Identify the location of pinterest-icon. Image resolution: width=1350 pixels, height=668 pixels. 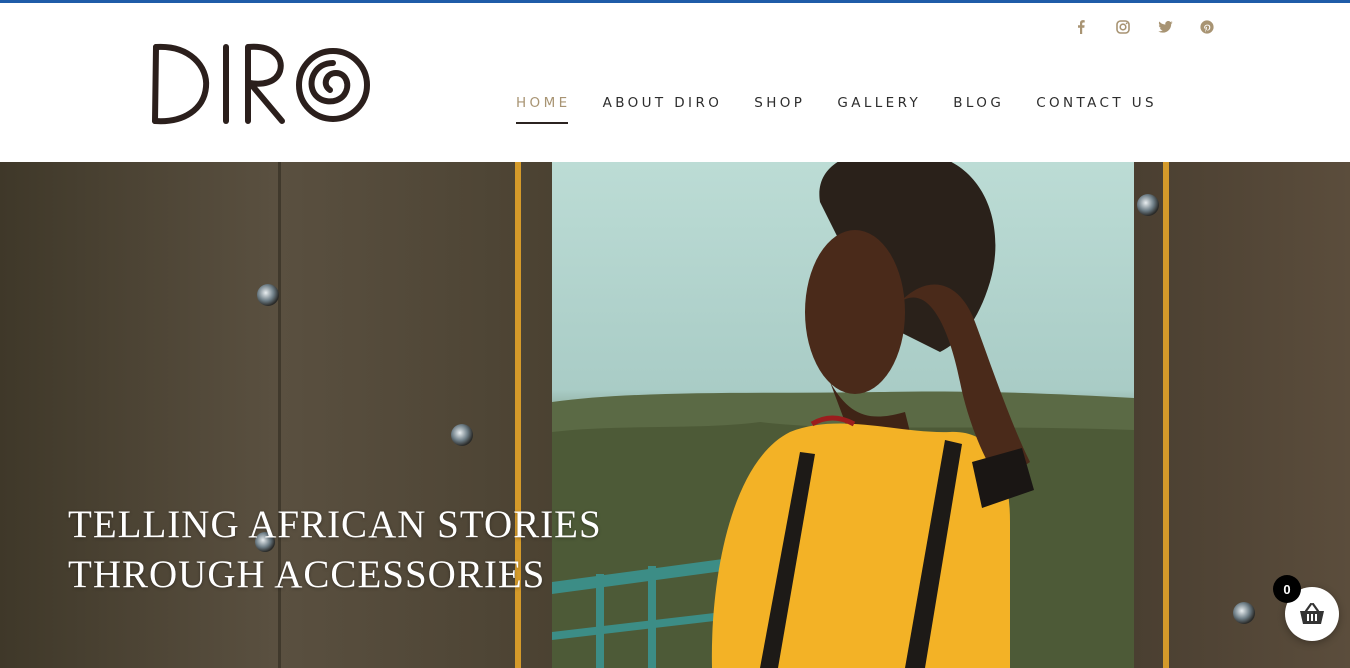
(1207, 27).